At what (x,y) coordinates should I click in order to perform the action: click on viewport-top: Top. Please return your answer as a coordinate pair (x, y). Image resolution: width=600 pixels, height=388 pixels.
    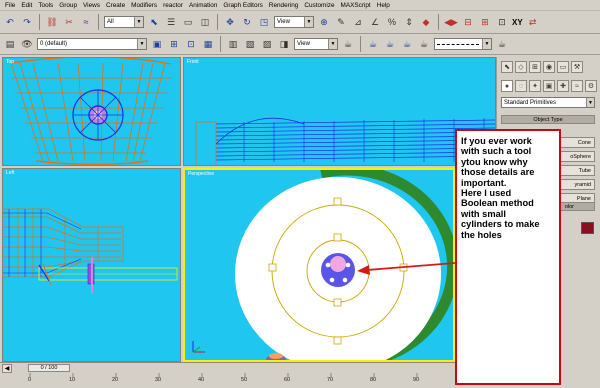
    Looking at the image, I should click on (91, 111).